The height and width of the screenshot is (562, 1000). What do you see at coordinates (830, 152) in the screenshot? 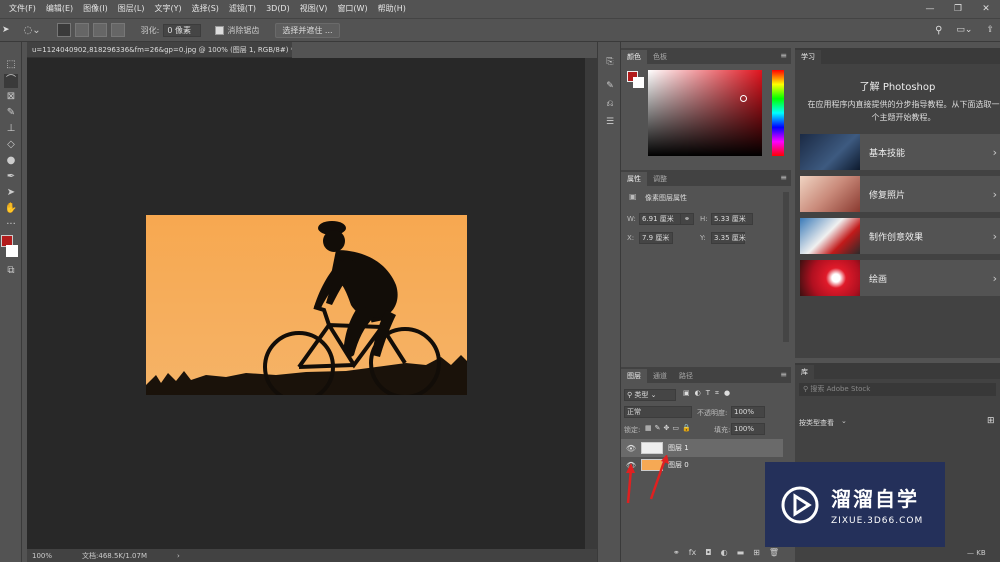
I see `tutorial-thumbnail` at bounding box center [830, 152].